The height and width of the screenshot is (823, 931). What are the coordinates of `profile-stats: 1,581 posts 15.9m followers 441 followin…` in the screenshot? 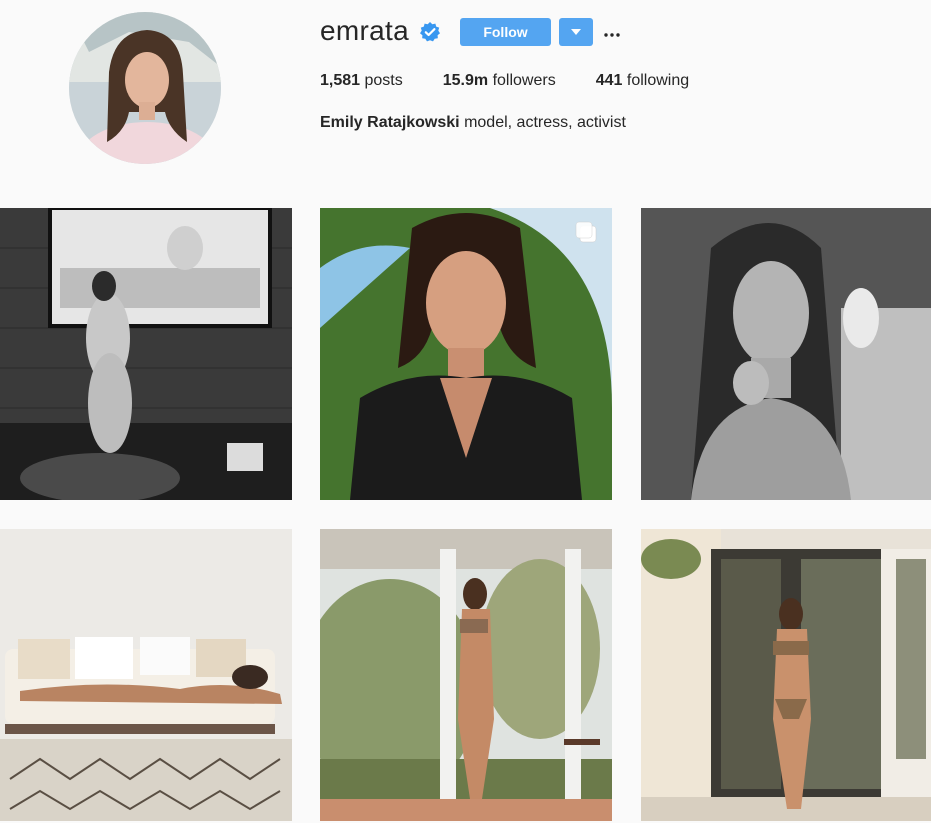 It's located at (524, 81).